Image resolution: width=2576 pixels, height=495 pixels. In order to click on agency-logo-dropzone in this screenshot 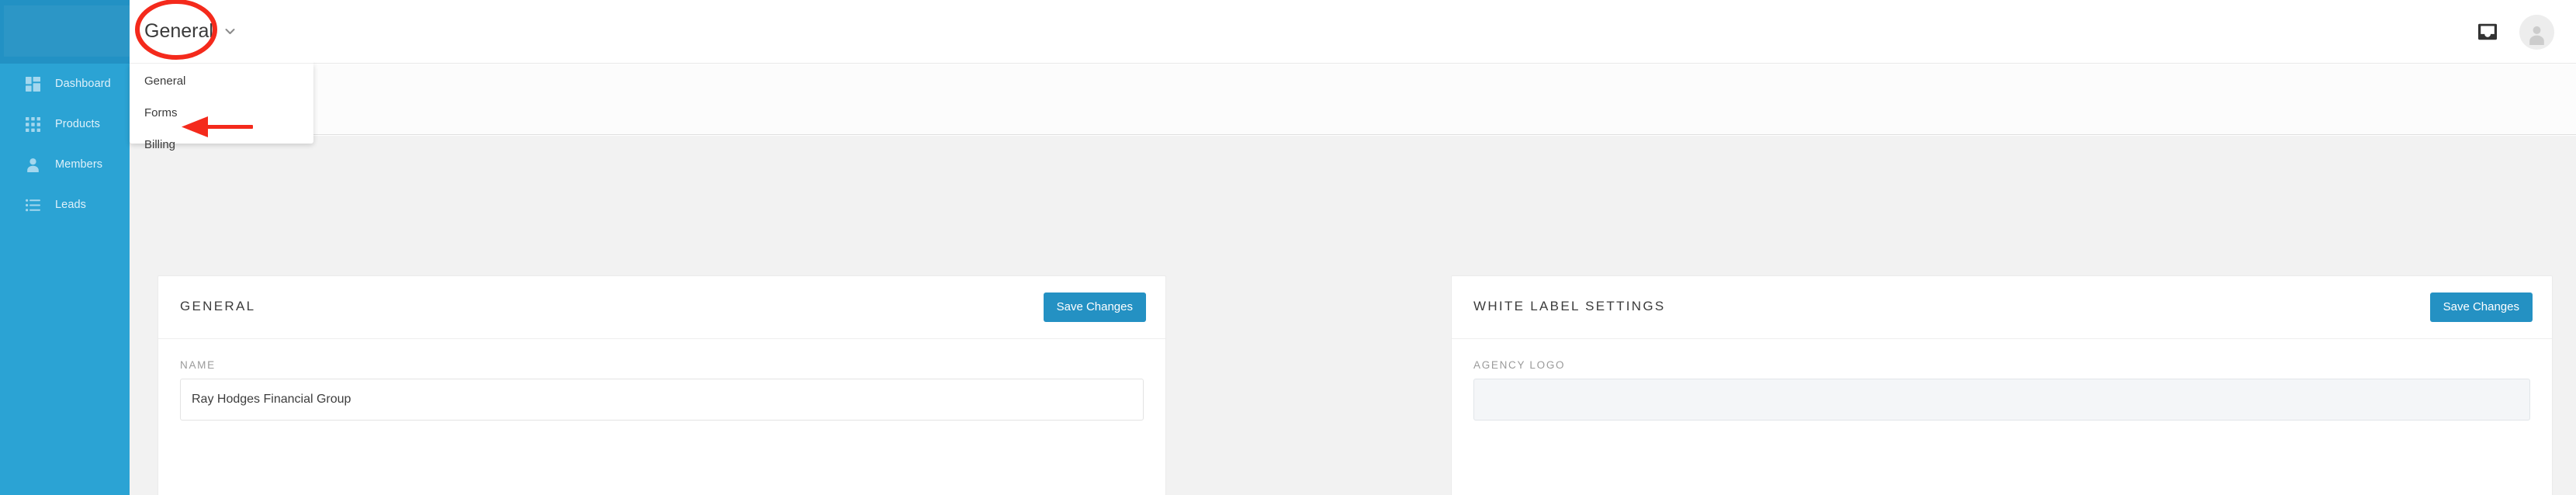, I will do `click(2001, 400)`.